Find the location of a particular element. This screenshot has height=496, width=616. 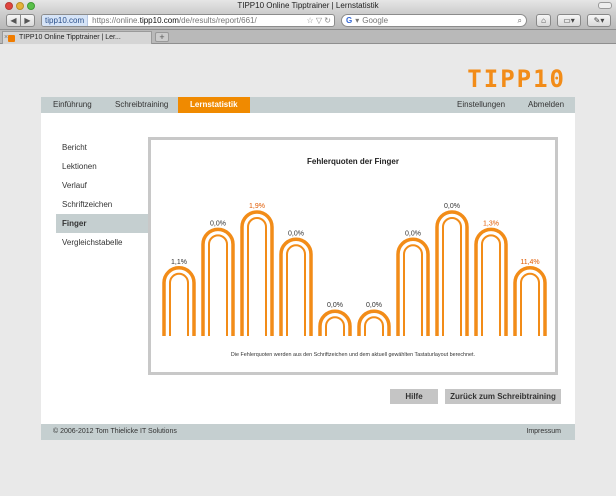

copyright-text: © 2006-2012 Tom Thielicke IT Solutions is located at coordinates (115, 431).